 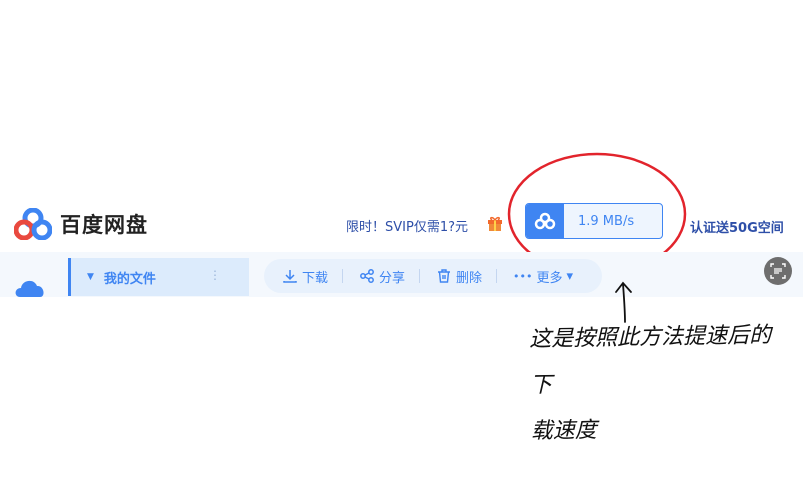 I want to click on caret-down-icon: ▼, so click(x=90, y=277).